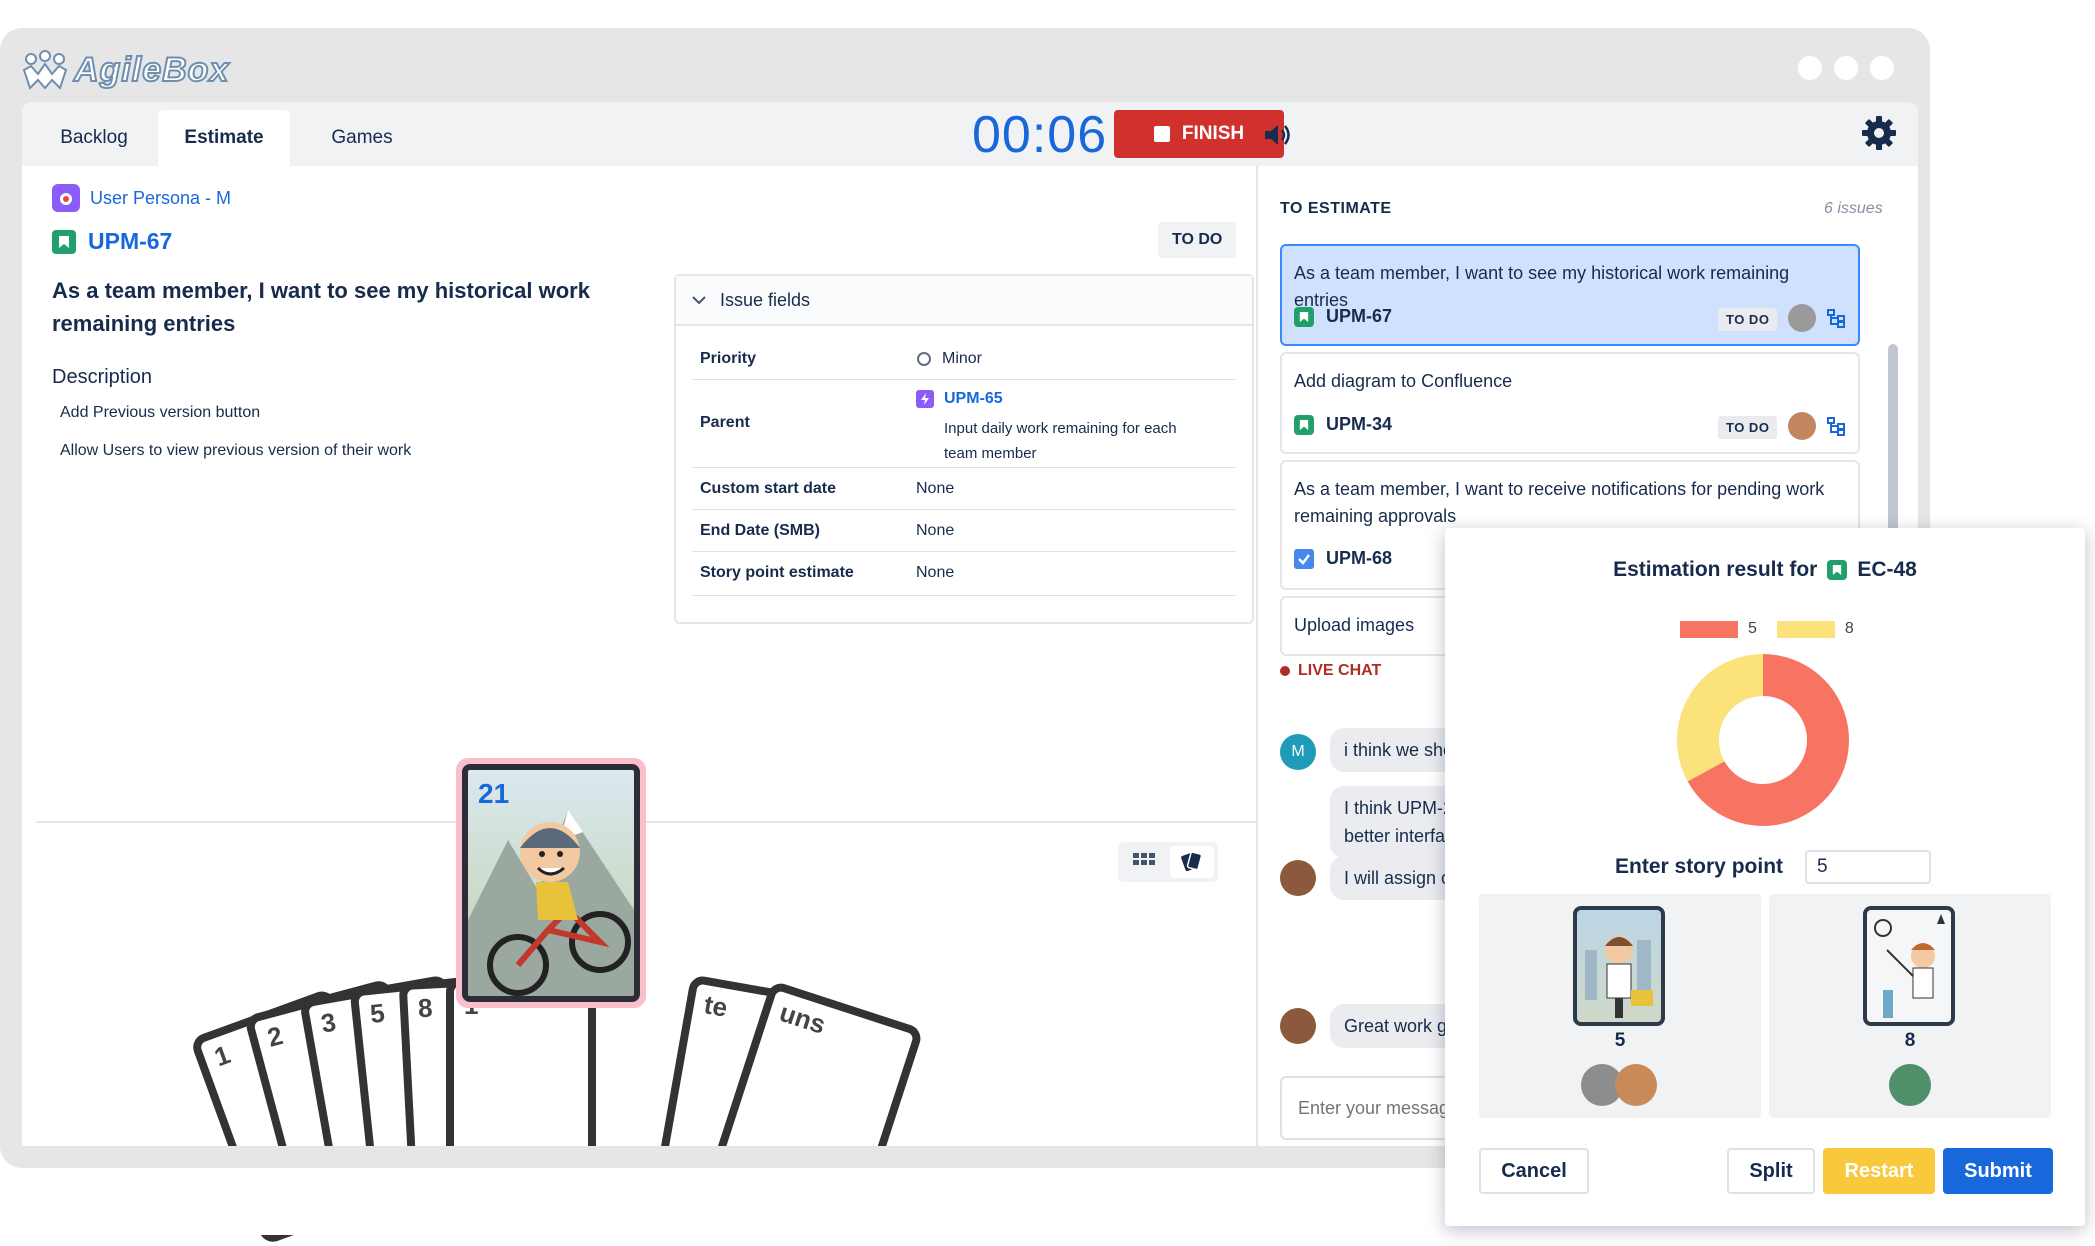 This screenshot has width=2095, height=1246. What do you see at coordinates (224, 138) in the screenshot?
I see `tab-estimate: Estimate` at bounding box center [224, 138].